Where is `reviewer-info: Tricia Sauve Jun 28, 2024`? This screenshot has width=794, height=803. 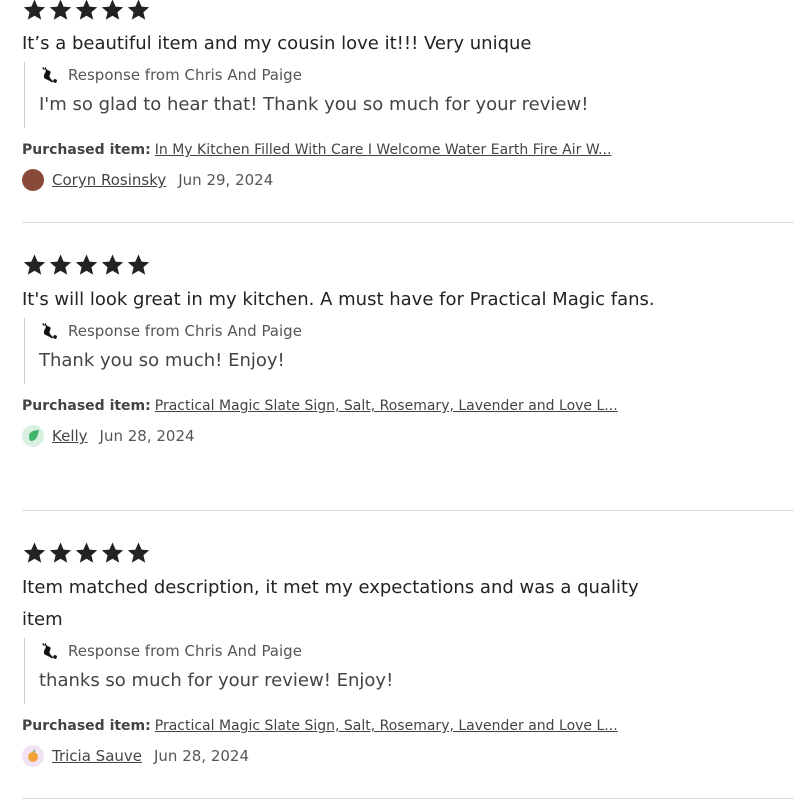 reviewer-info: Tricia Sauve Jun 28, 2024 is located at coordinates (408, 756).